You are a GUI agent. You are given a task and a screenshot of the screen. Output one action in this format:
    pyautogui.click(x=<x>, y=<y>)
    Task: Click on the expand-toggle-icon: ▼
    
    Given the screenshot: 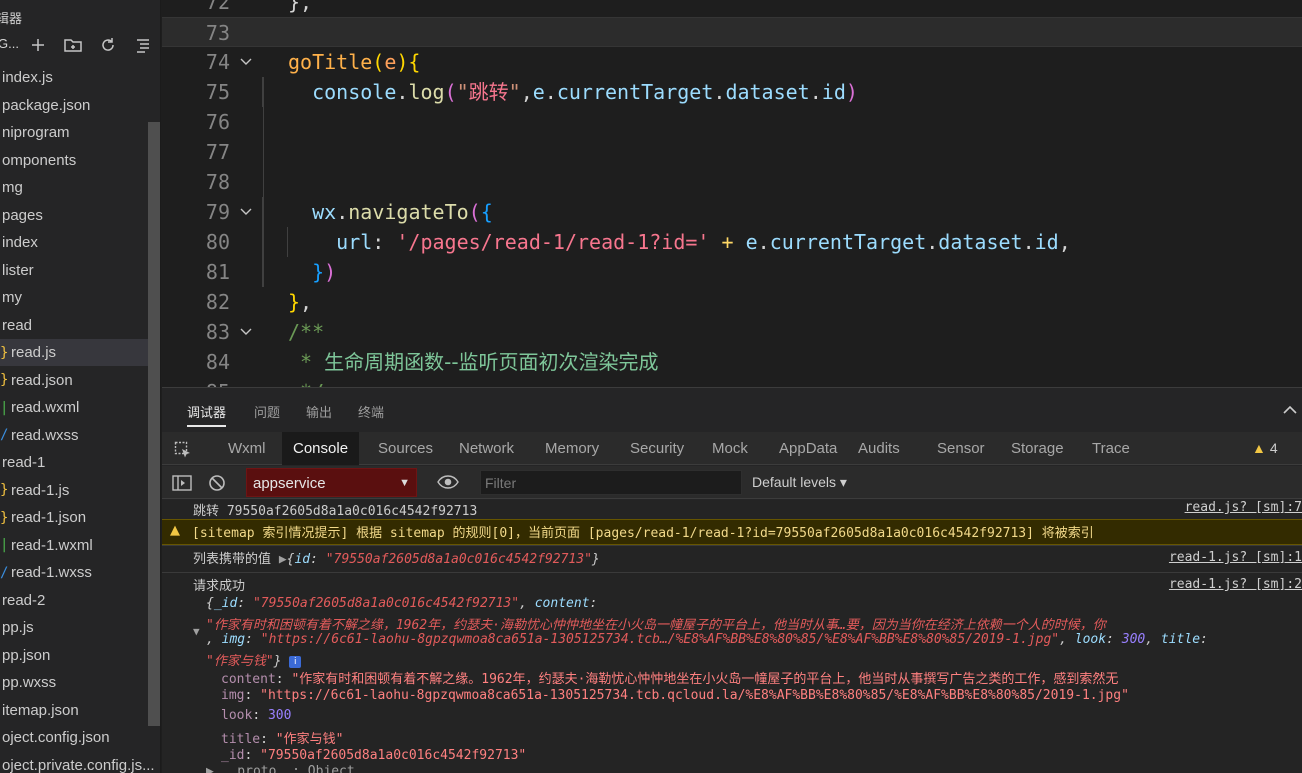 What is the action you would take?
    pyautogui.click(x=196, y=631)
    